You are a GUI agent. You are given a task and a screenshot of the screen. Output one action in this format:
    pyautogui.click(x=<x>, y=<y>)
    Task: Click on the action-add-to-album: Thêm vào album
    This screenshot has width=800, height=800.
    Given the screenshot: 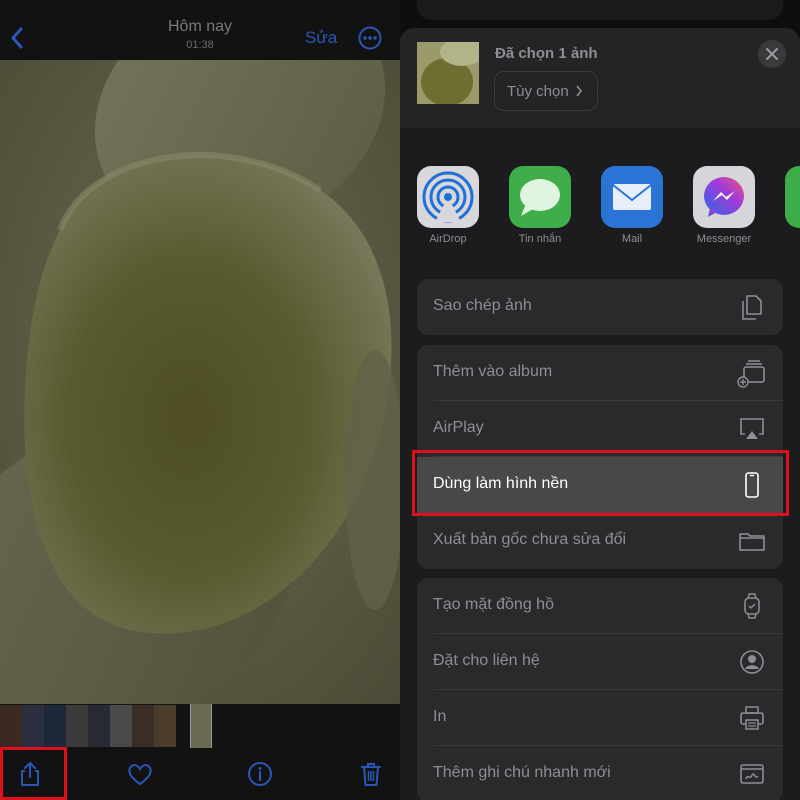 What is the action you would take?
    pyautogui.click(x=600, y=373)
    